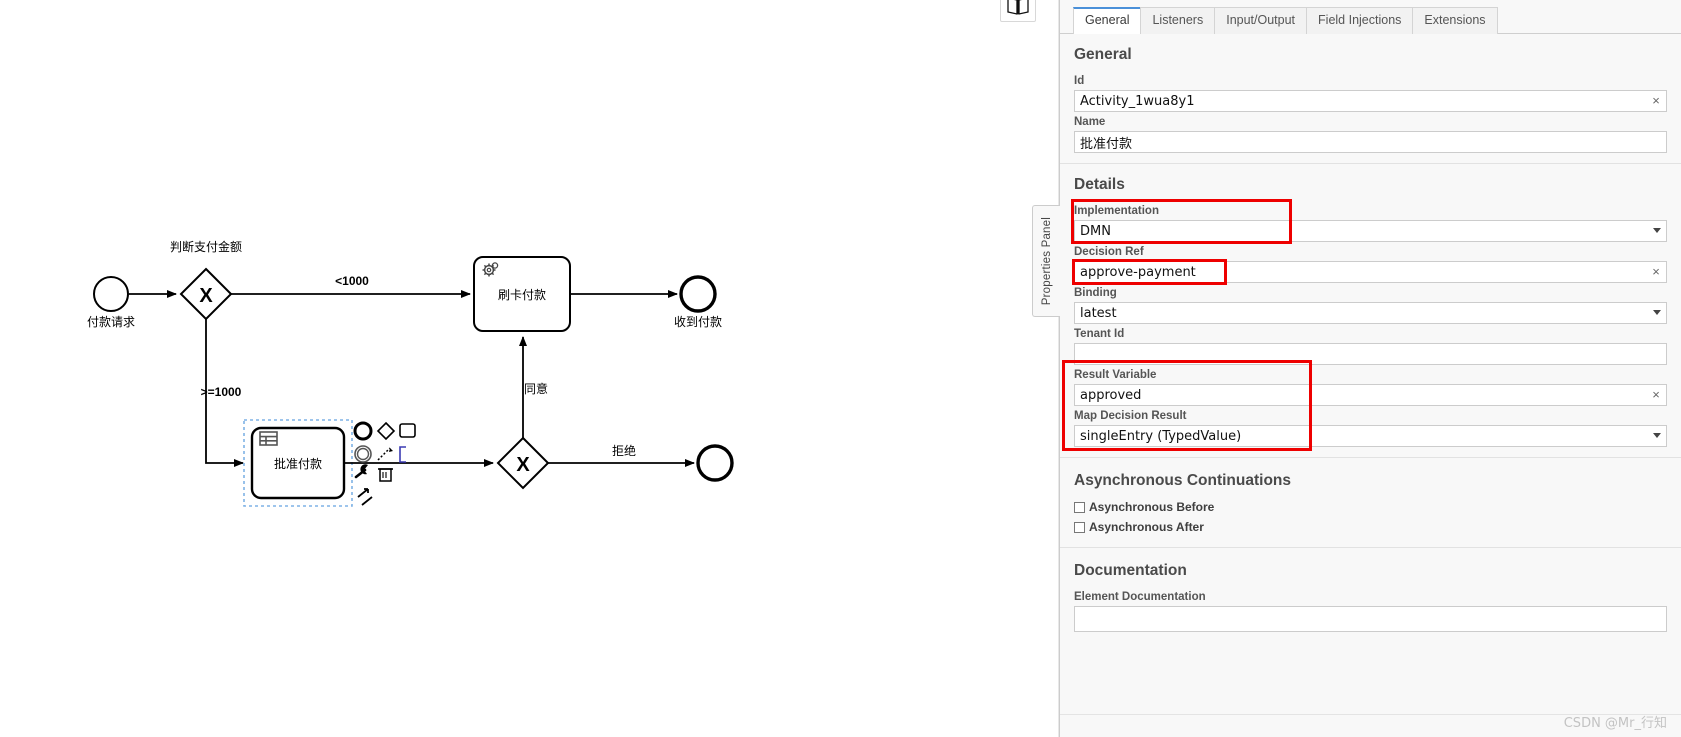 The width and height of the screenshot is (1681, 737). I want to click on decision-ref-clear-icon: ×, so click(1656, 272).